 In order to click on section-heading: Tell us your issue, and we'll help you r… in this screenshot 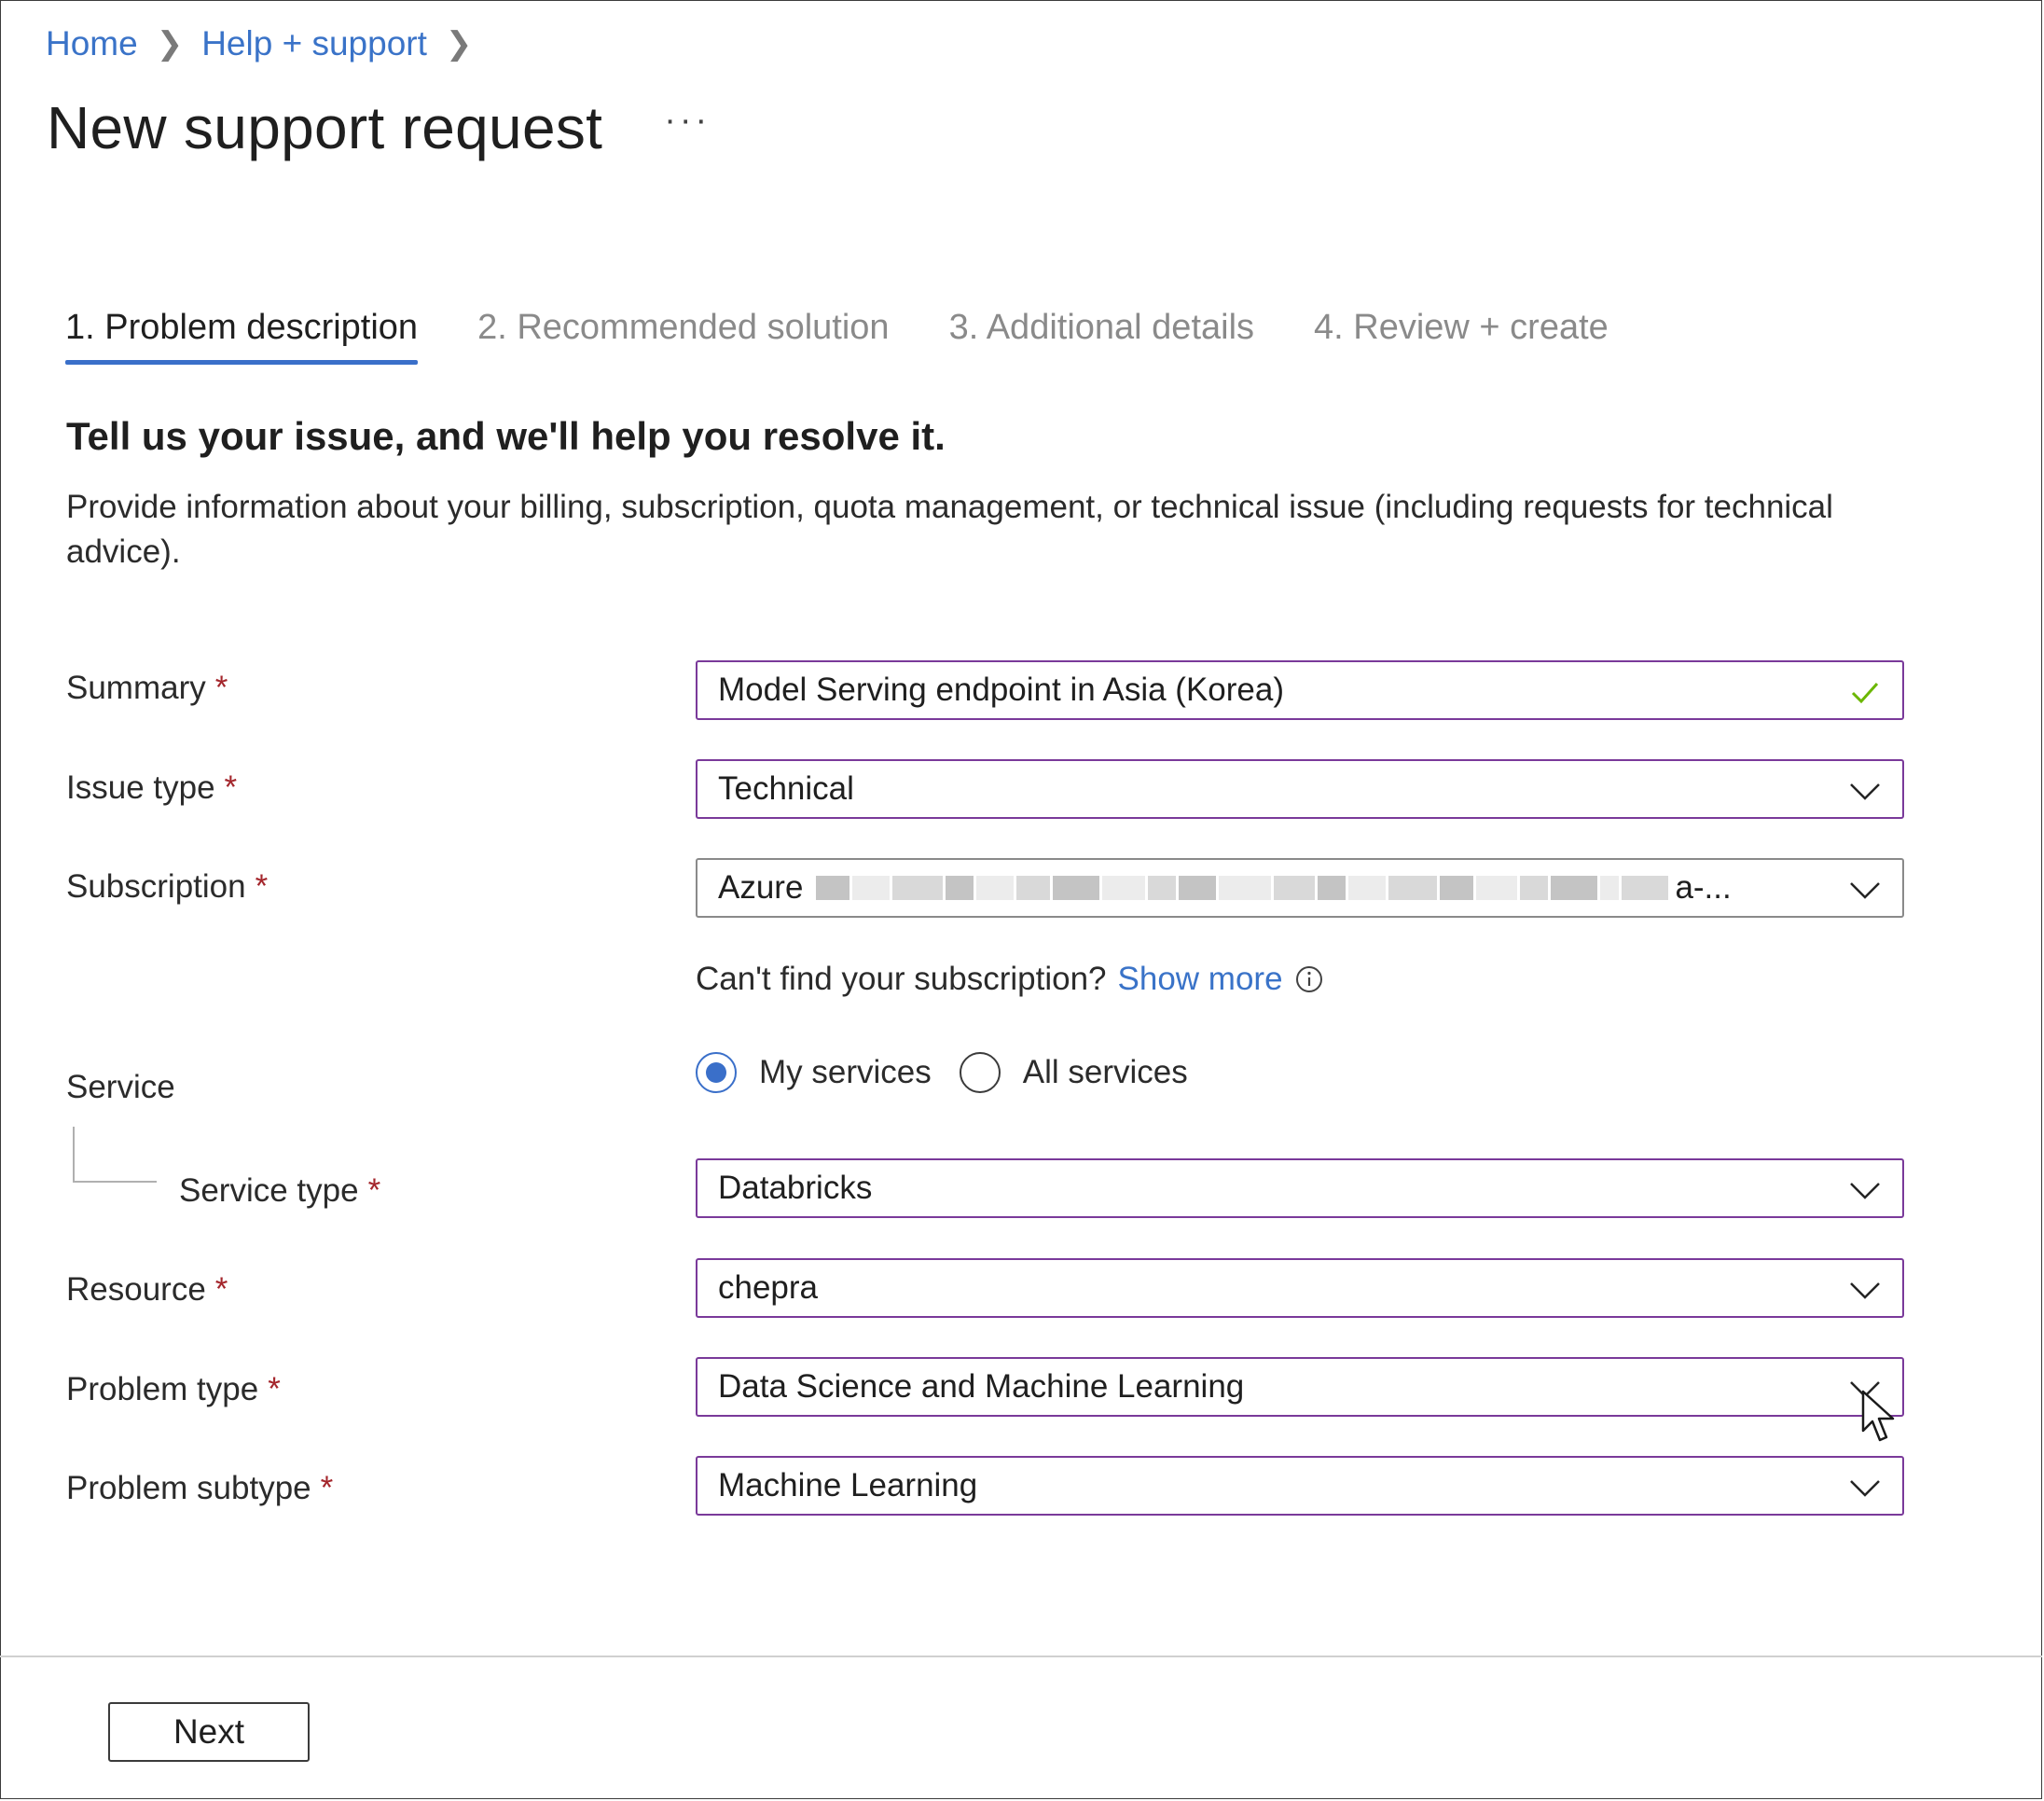, I will do `click(506, 436)`.